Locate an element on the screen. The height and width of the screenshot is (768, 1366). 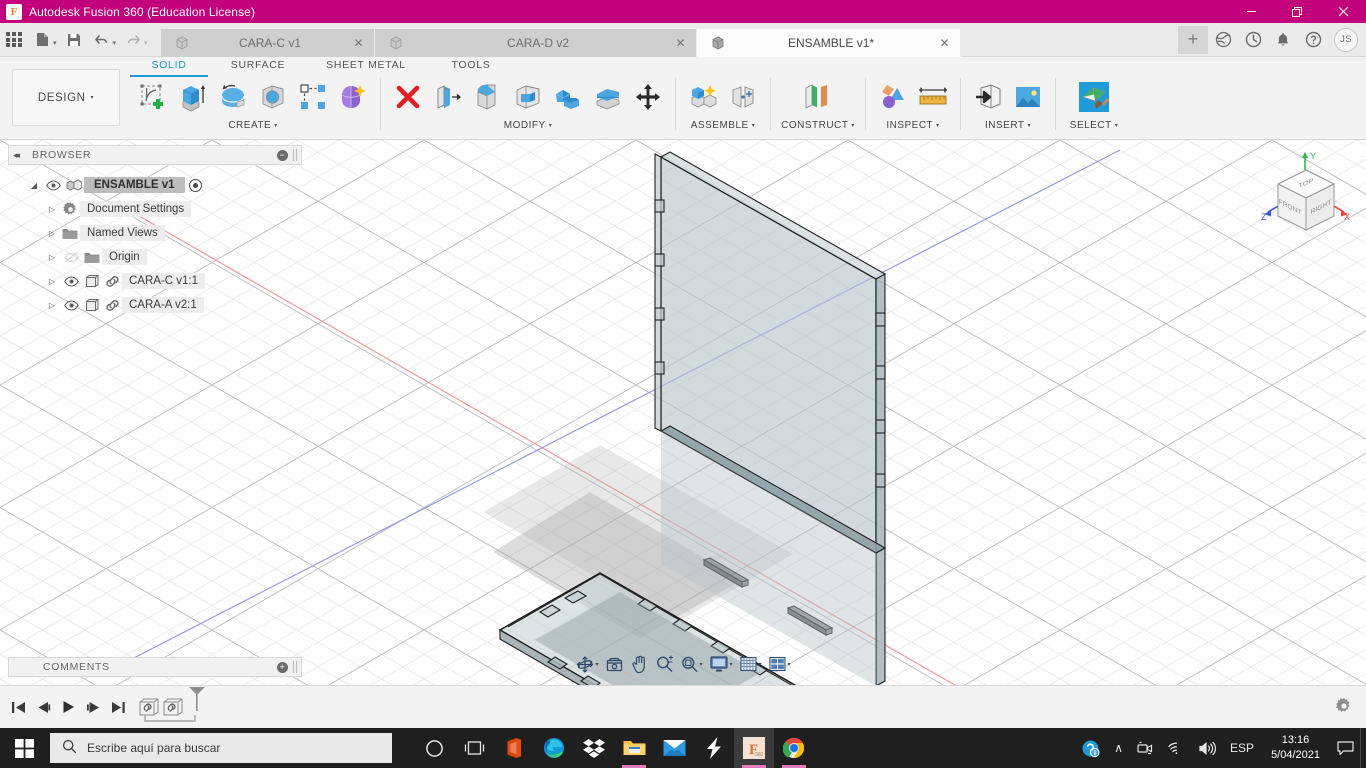
camera-icon is located at coordinates (1145, 748).